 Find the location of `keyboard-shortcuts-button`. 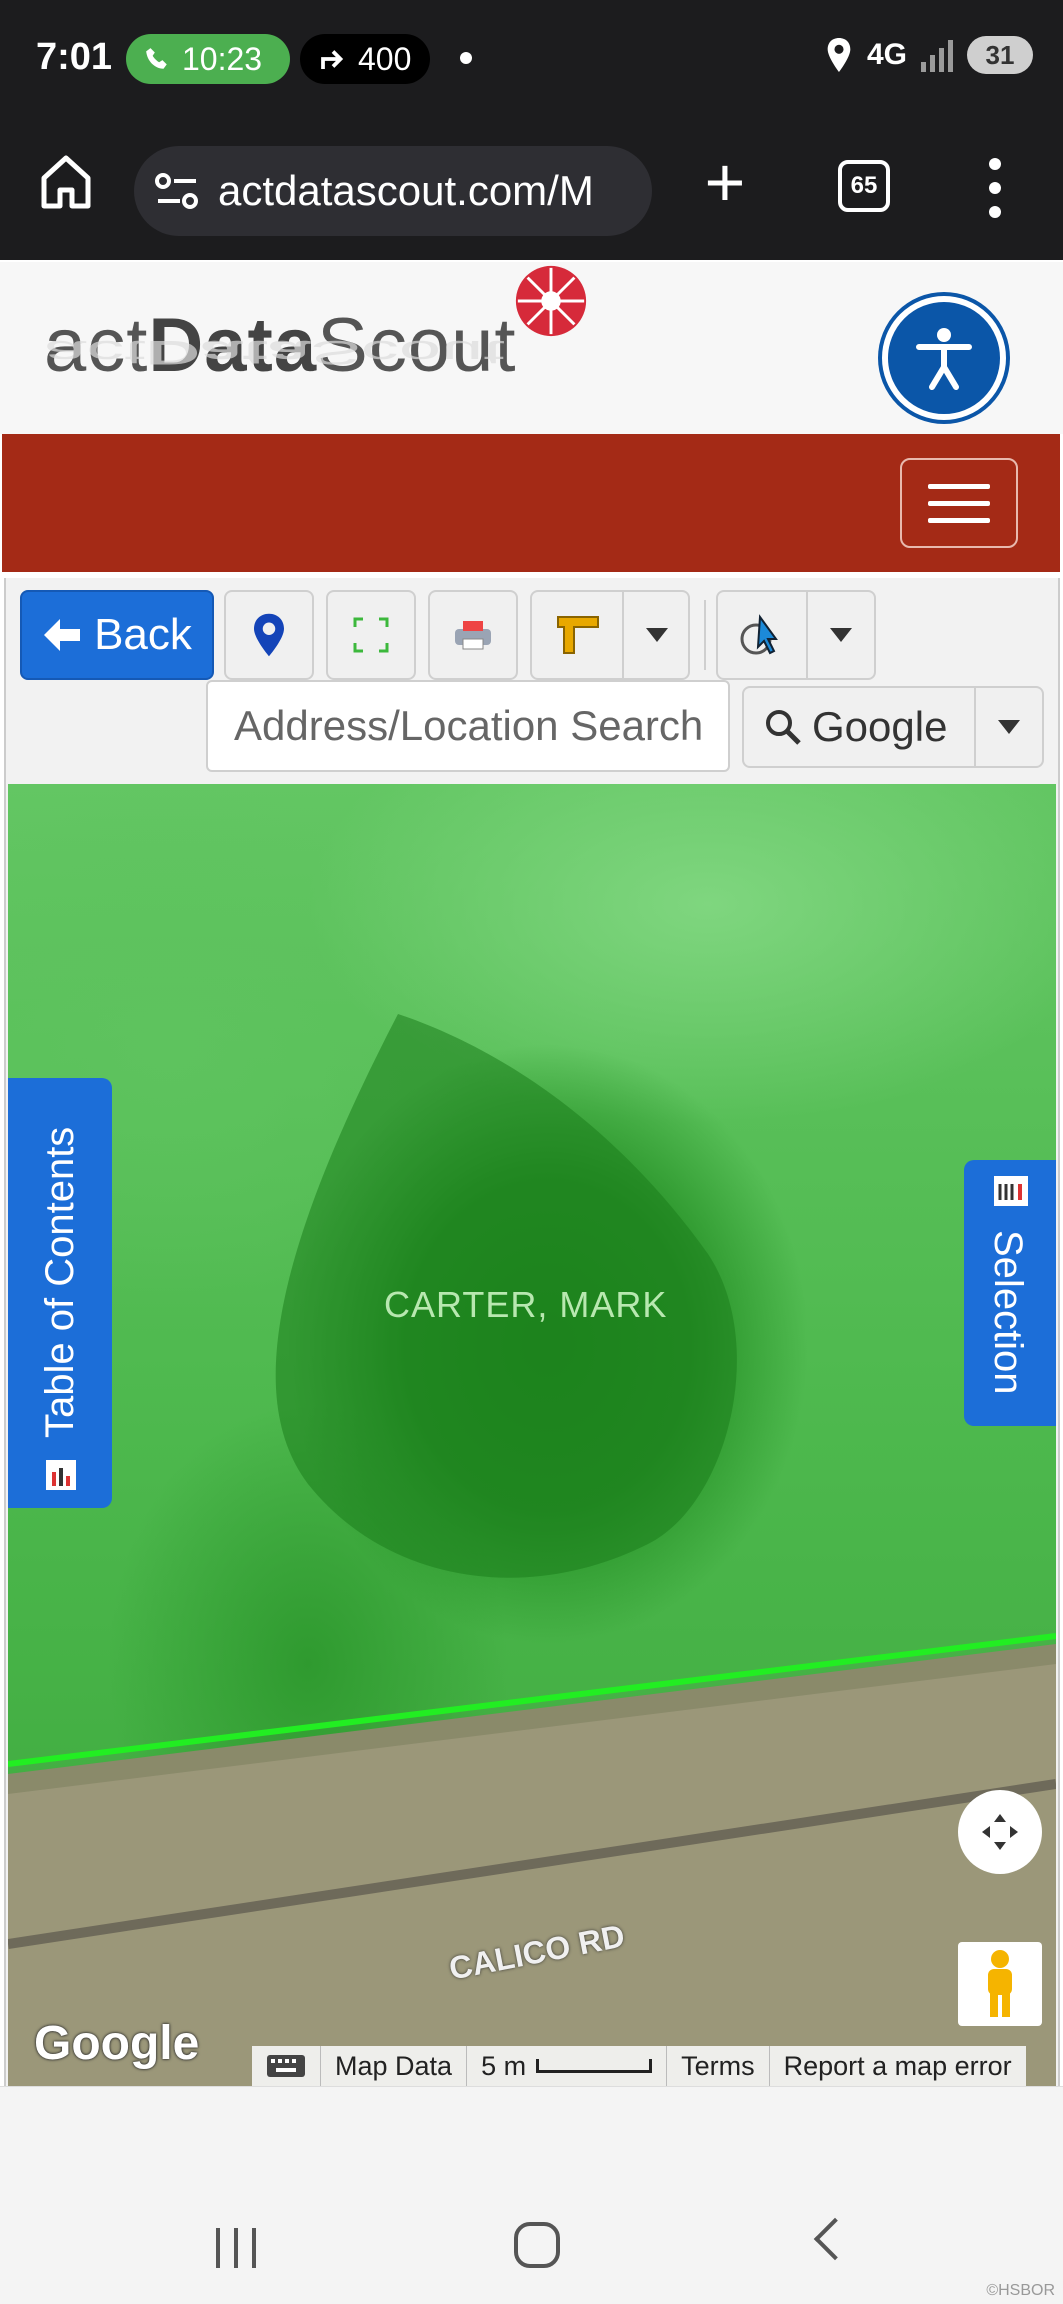

keyboard-shortcuts-button is located at coordinates (286, 2066).